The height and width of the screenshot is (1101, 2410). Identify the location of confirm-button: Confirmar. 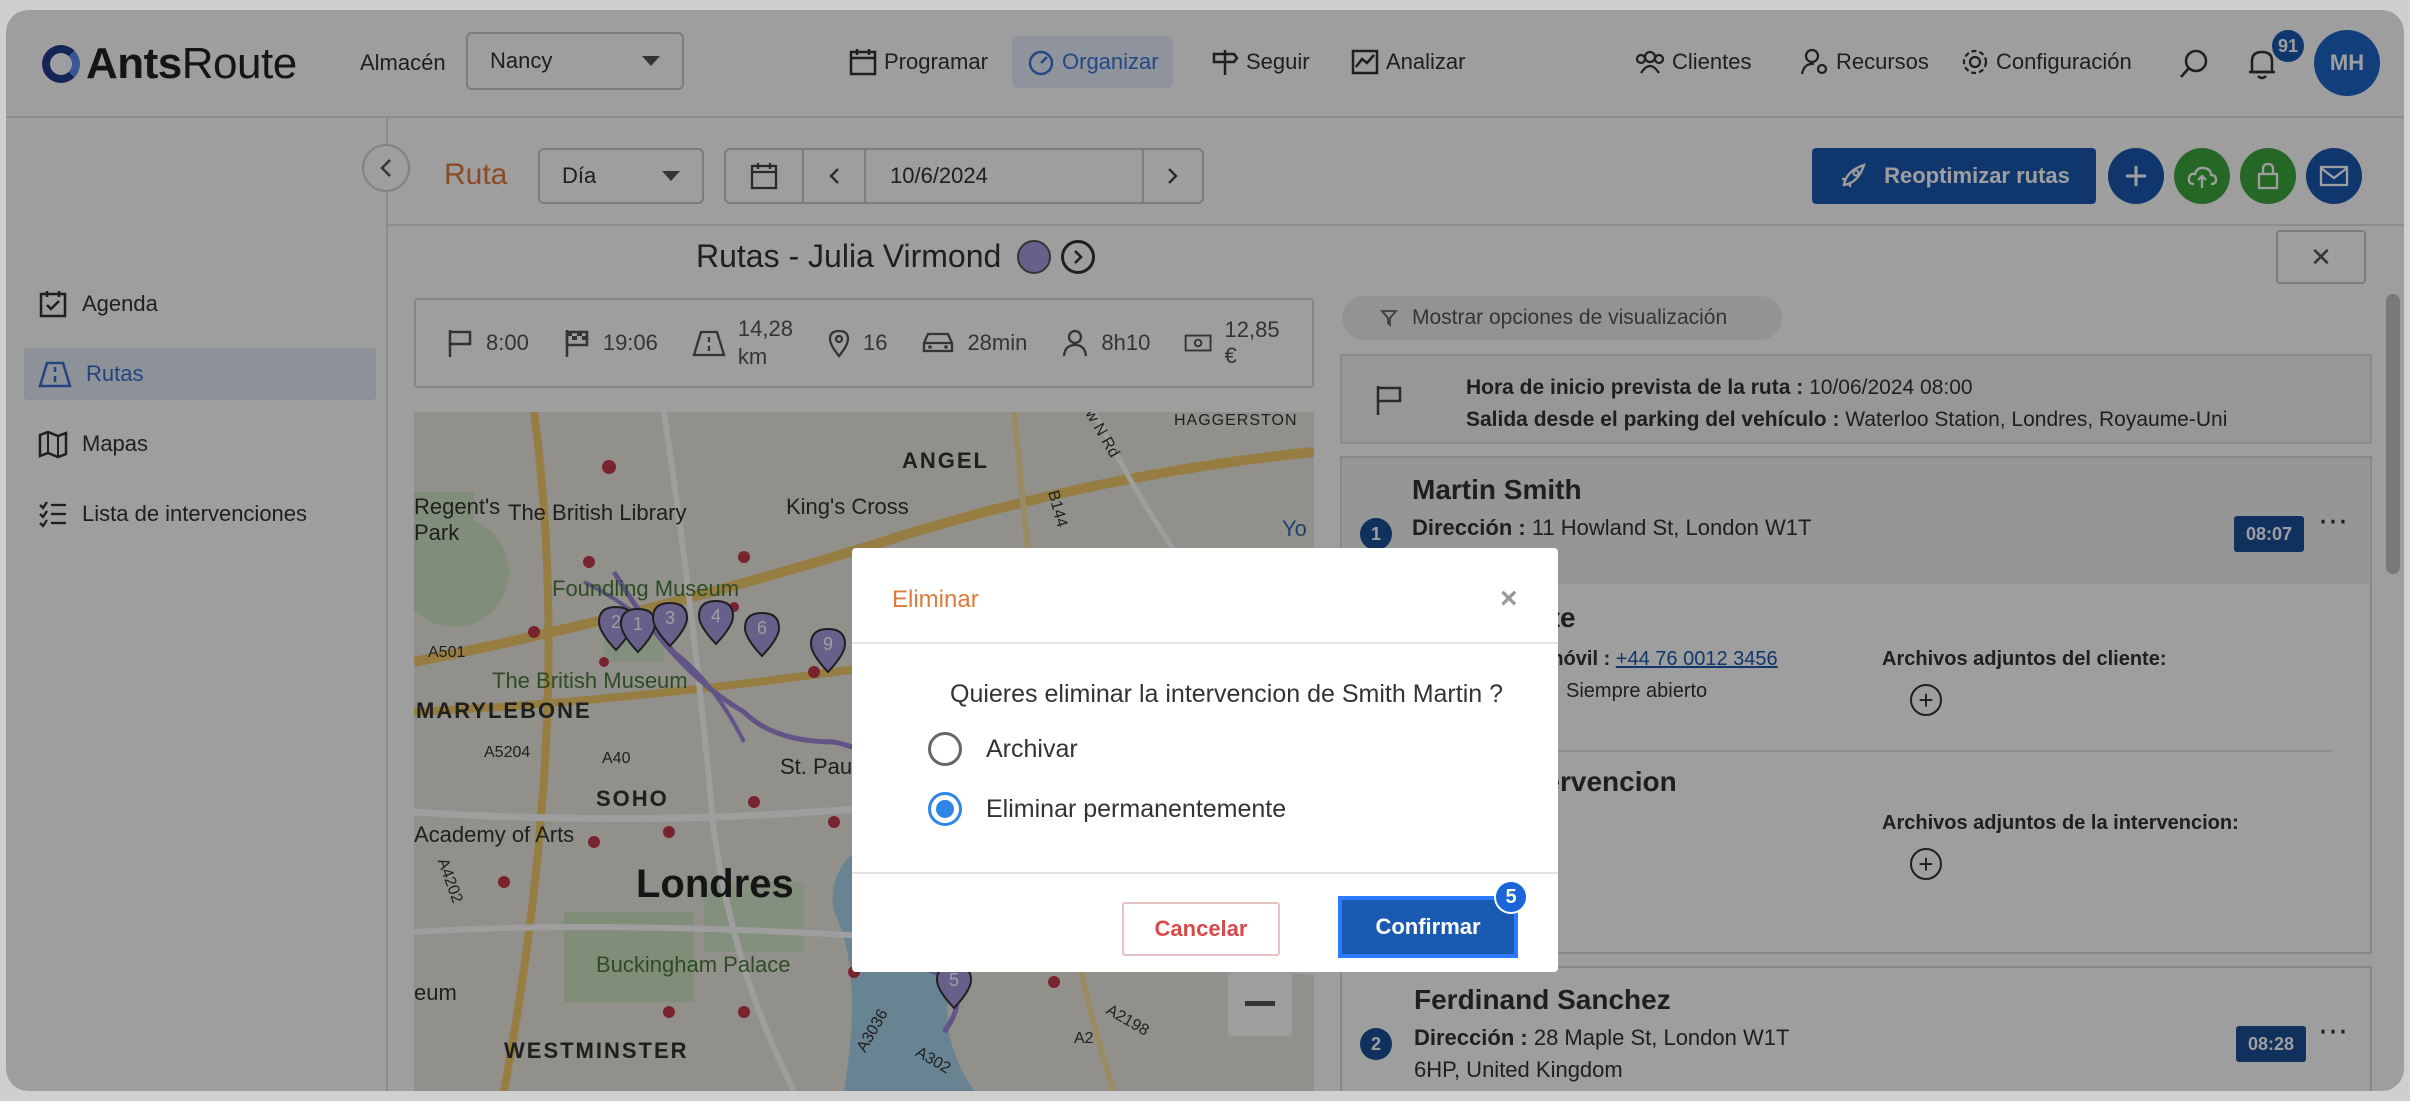
(1428, 927).